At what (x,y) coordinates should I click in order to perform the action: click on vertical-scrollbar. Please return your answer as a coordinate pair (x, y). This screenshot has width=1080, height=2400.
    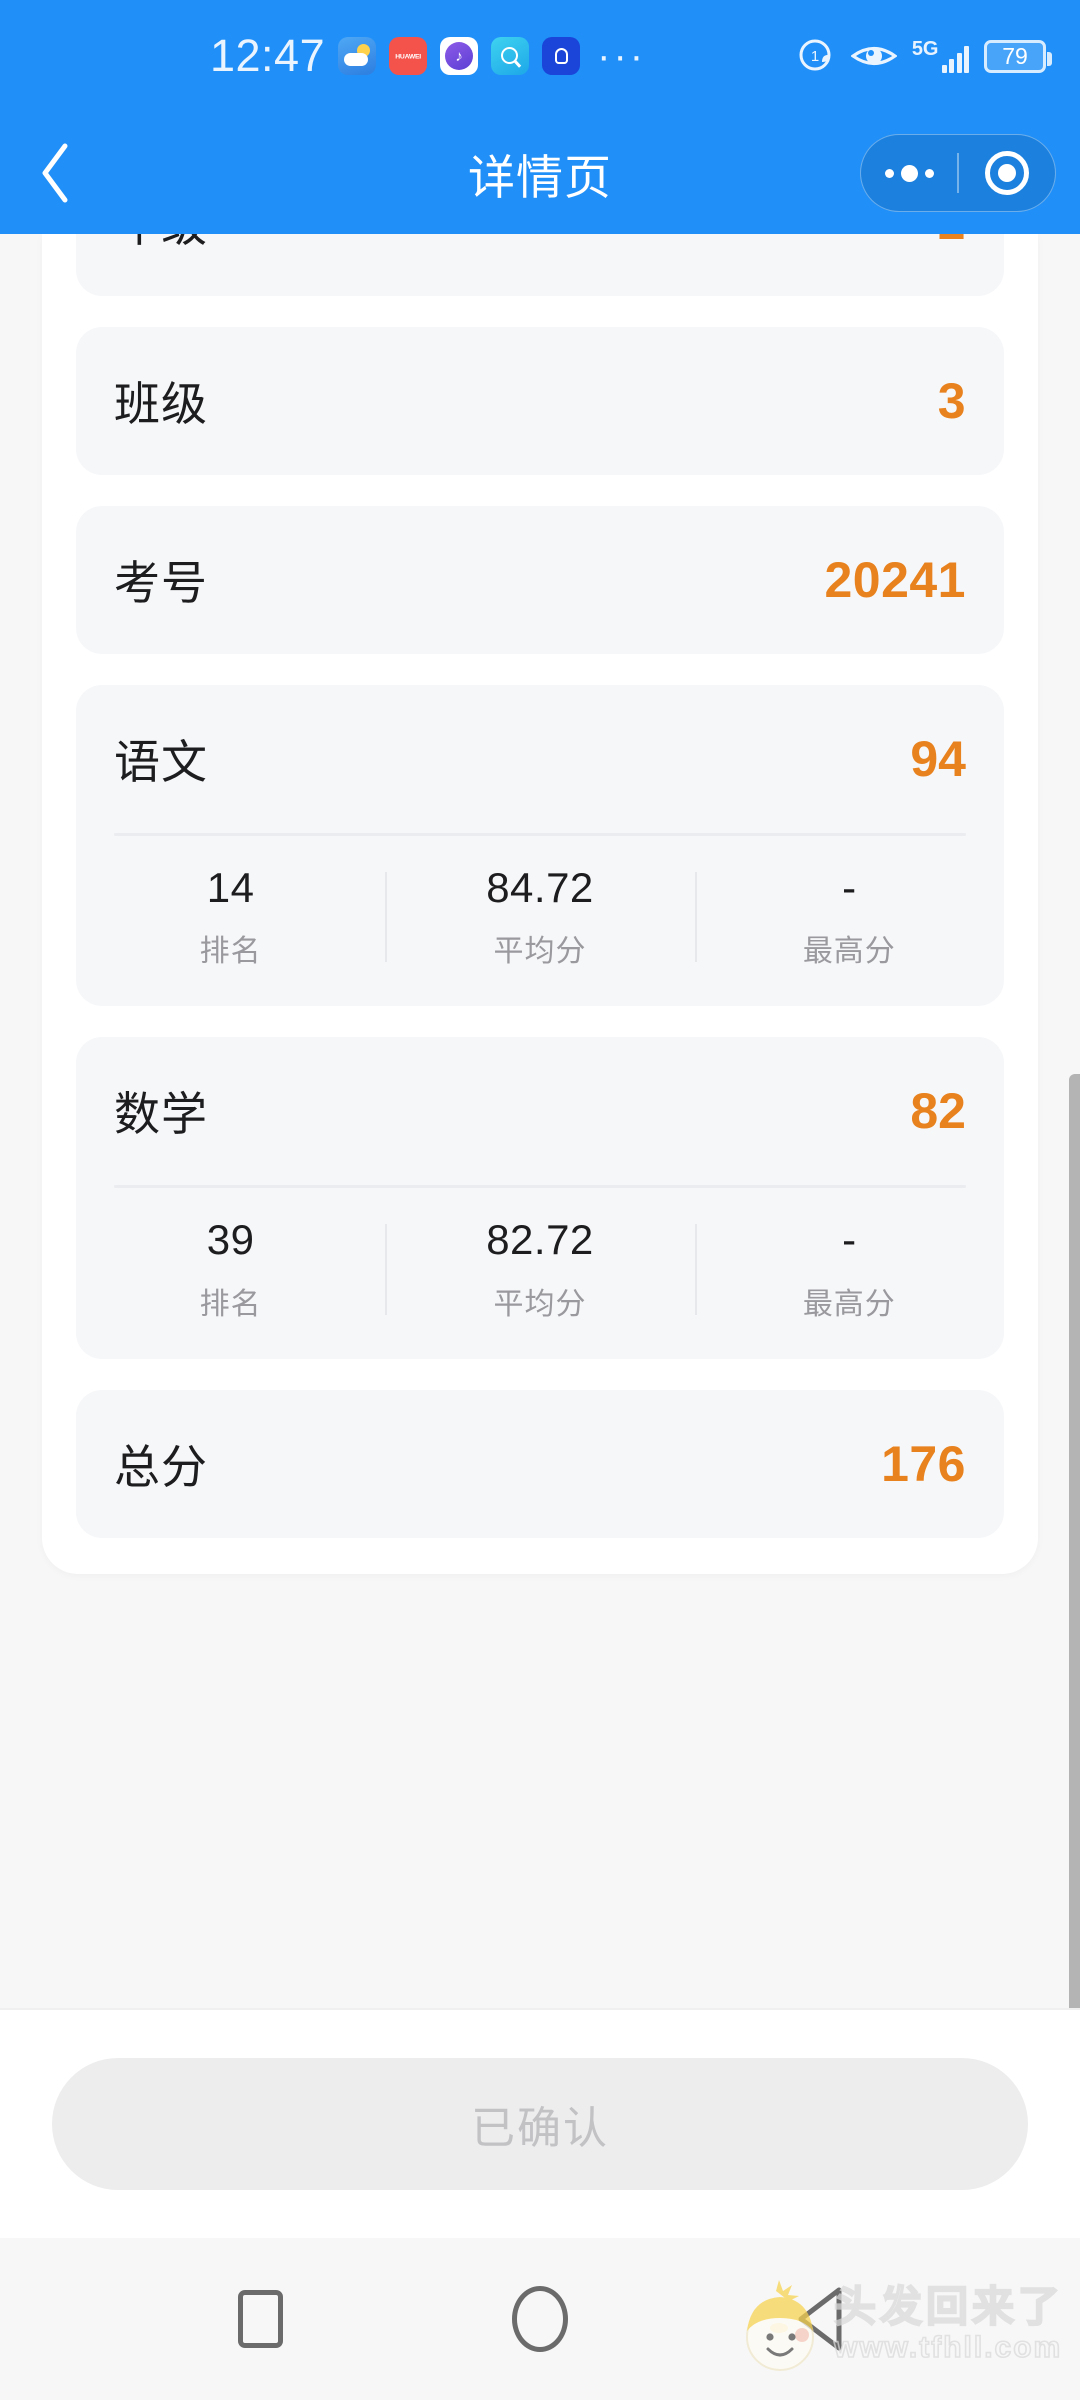
    Looking at the image, I should click on (1074, 1594).